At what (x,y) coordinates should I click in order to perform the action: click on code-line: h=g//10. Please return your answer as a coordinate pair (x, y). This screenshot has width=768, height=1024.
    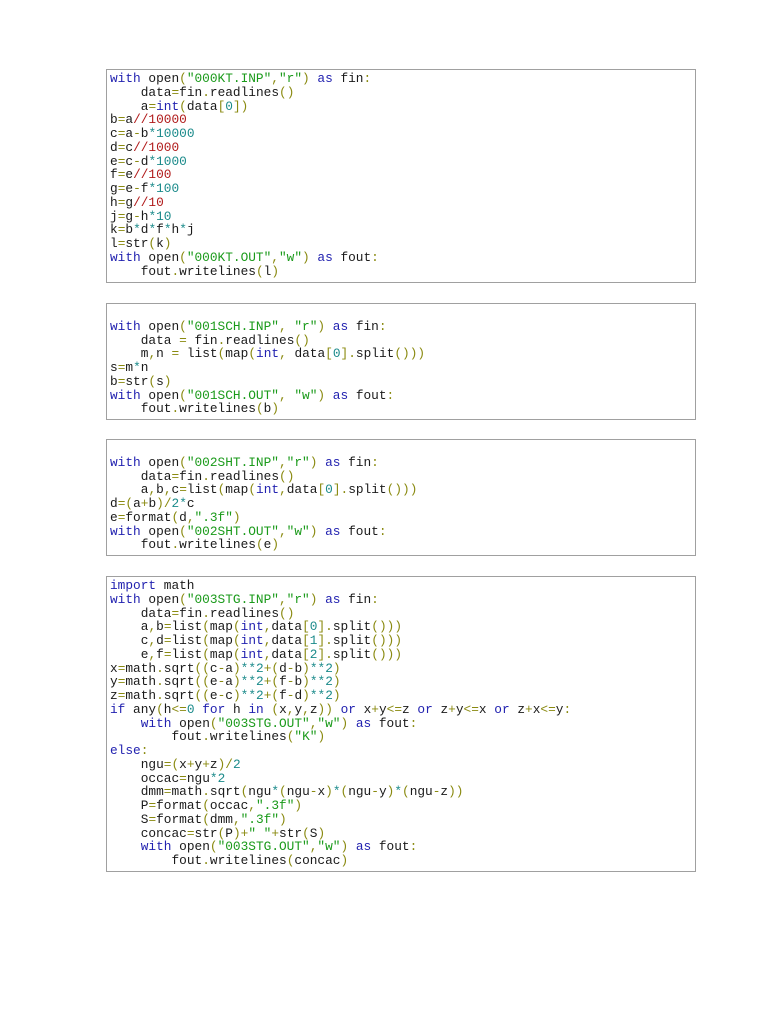
    Looking at the image, I should click on (402, 202).